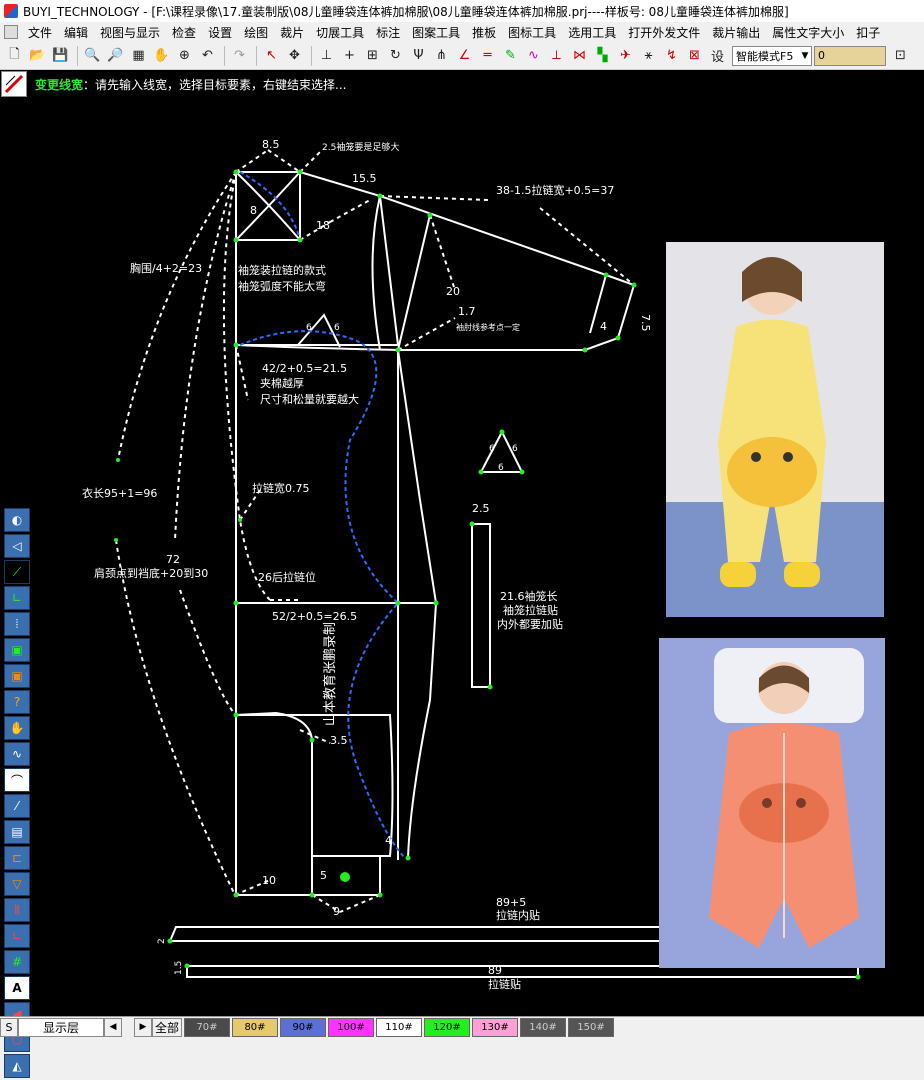  Describe the element at coordinates (11, 32) in the screenshot. I see `system-menu-icon` at that location.